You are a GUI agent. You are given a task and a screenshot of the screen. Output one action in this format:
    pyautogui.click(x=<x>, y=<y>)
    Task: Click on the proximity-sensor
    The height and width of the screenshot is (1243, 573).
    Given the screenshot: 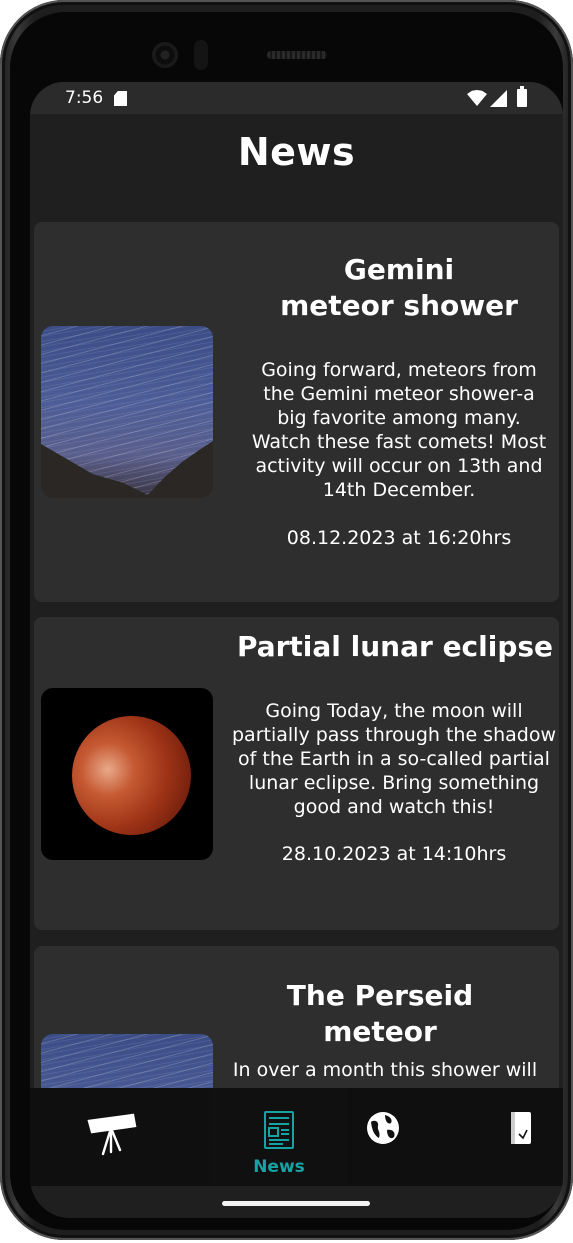 What is the action you would take?
    pyautogui.click(x=201, y=55)
    